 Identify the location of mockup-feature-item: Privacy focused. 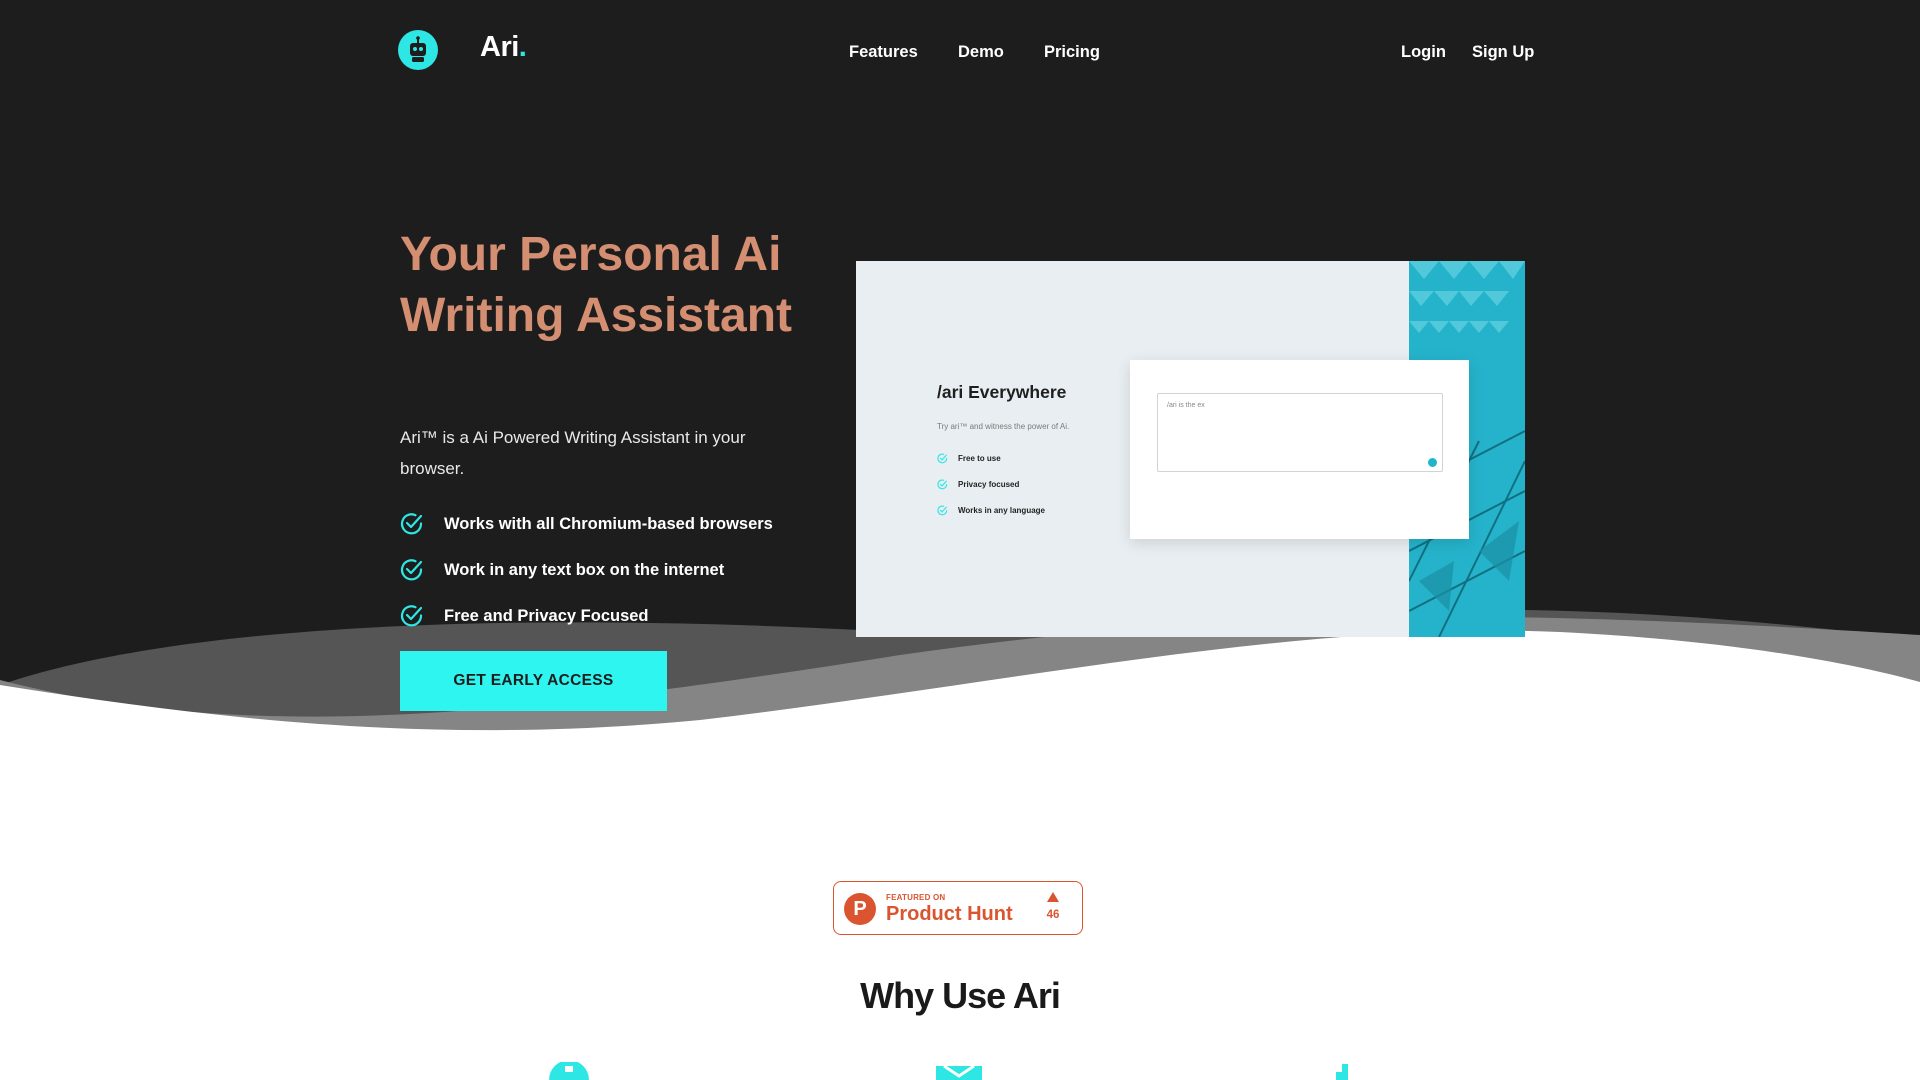
(978, 484).